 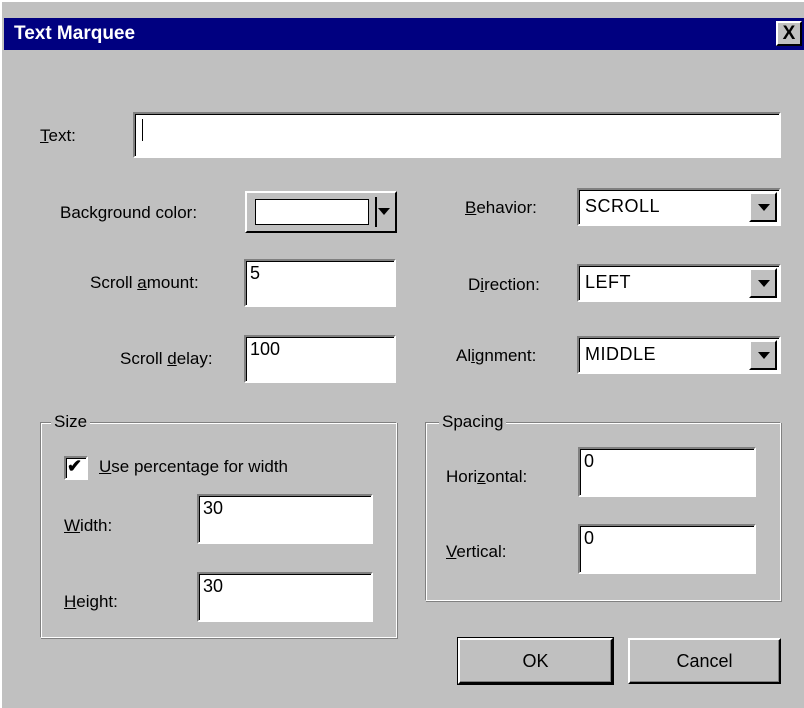 What do you see at coordinates (404, 34) in the screenshot?
I see `title-bar: Text Marquee X` at bounding box center [404, 34].